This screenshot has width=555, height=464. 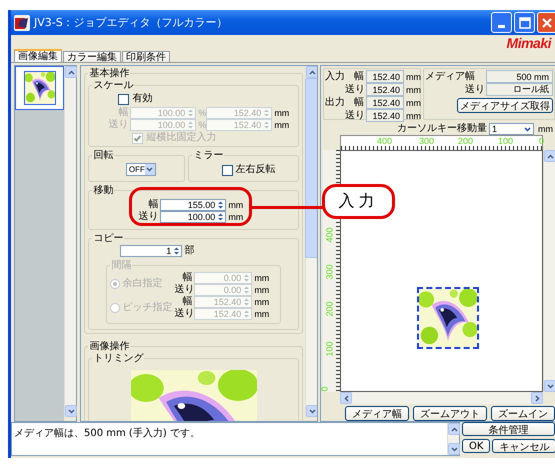 I want to click on group-title: スケール, so click(x=113, y=85).